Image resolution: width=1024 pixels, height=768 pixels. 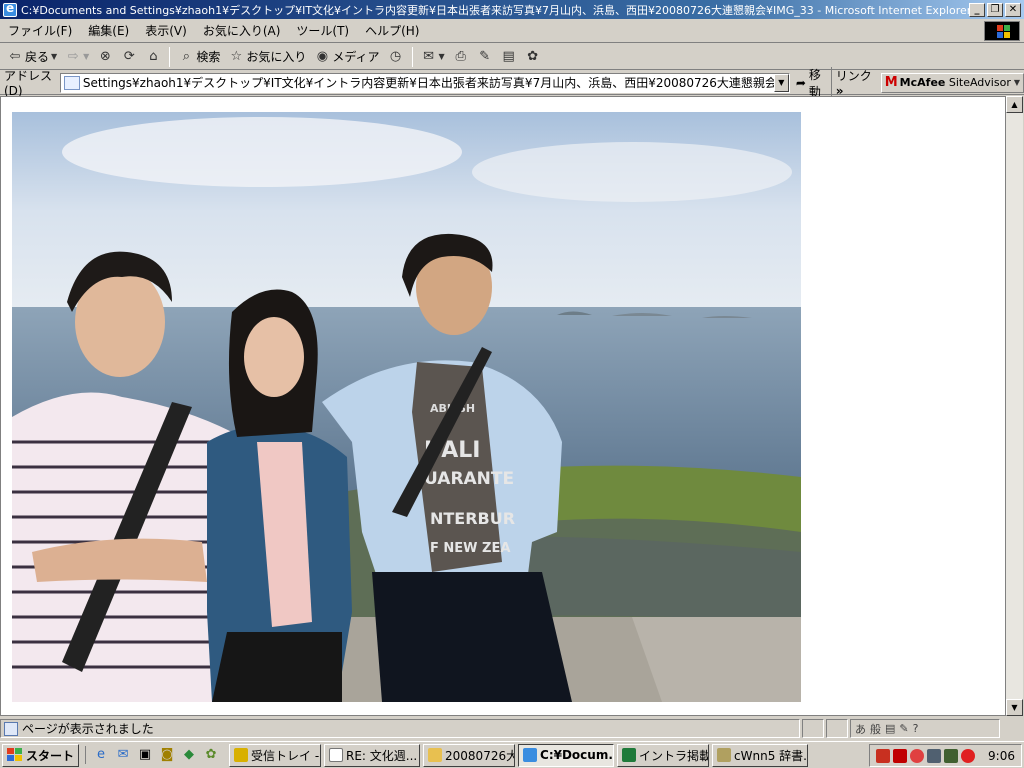 What do you see at coordinates (977, 9) in the screenshot?
I see `minimize-button: _` at bounding box center [977, 9].